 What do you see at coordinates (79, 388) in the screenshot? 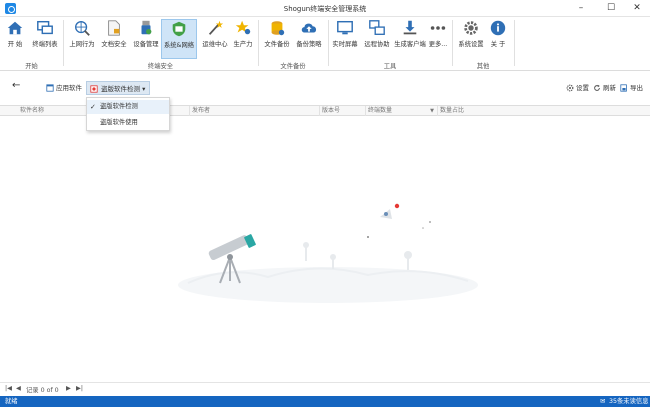
I see `last-page-button: ▶|` at bounding box center [79, 388].